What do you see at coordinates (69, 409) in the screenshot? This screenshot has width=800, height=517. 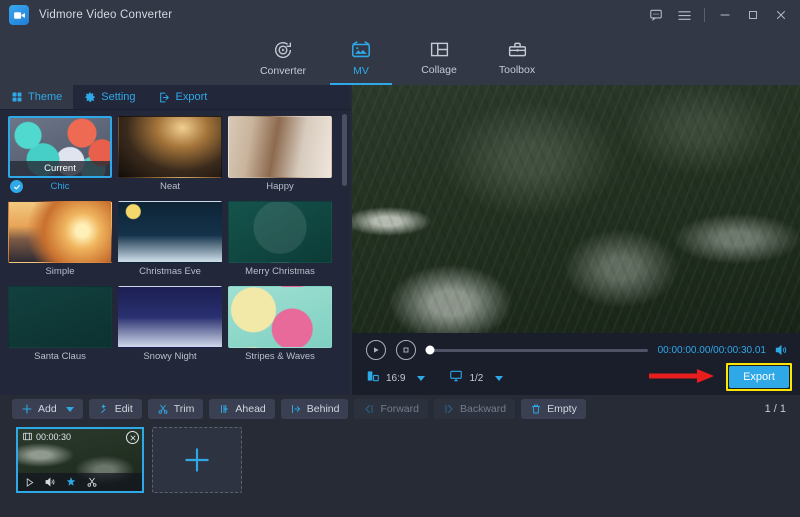 I see `toolbar-caret-icon` at bounding box center [69, 409].